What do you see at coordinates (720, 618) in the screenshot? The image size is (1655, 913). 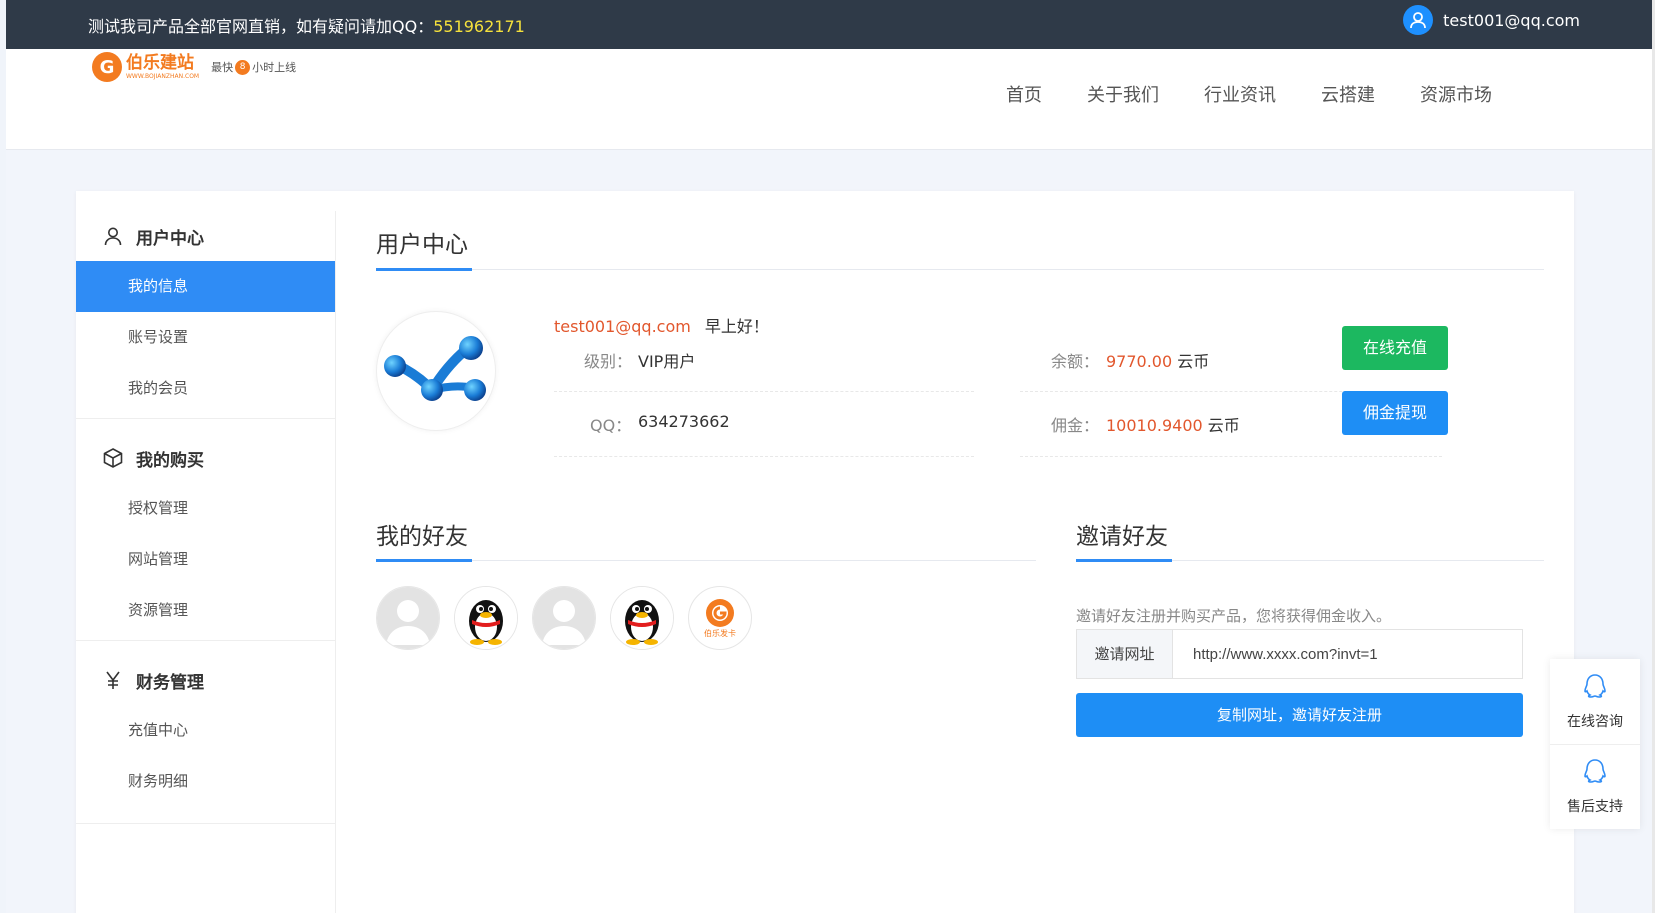 I see `friend-avatar-bole-logo: 伯乐发卡` at bounding box center [720, 618].